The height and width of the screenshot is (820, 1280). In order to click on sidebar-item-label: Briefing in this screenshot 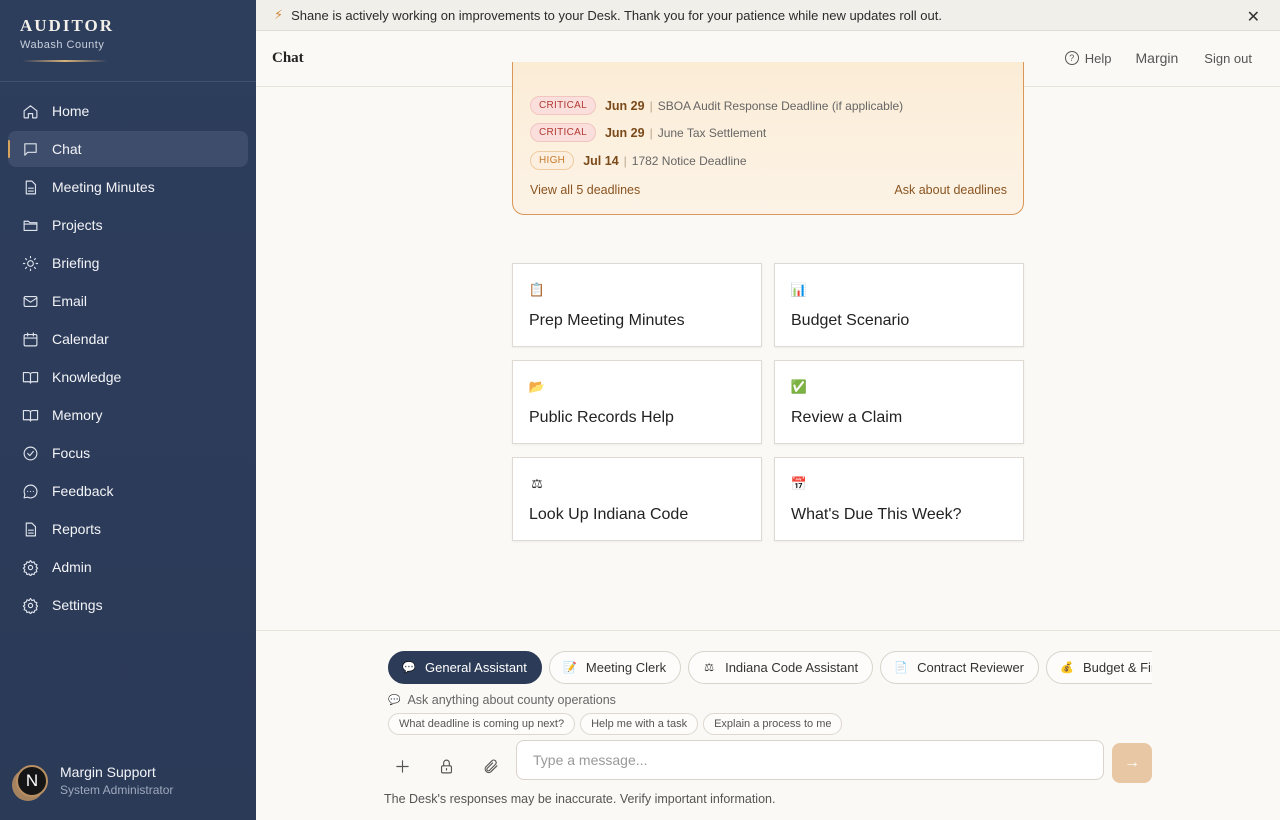, I will do `click(76, 263)`.